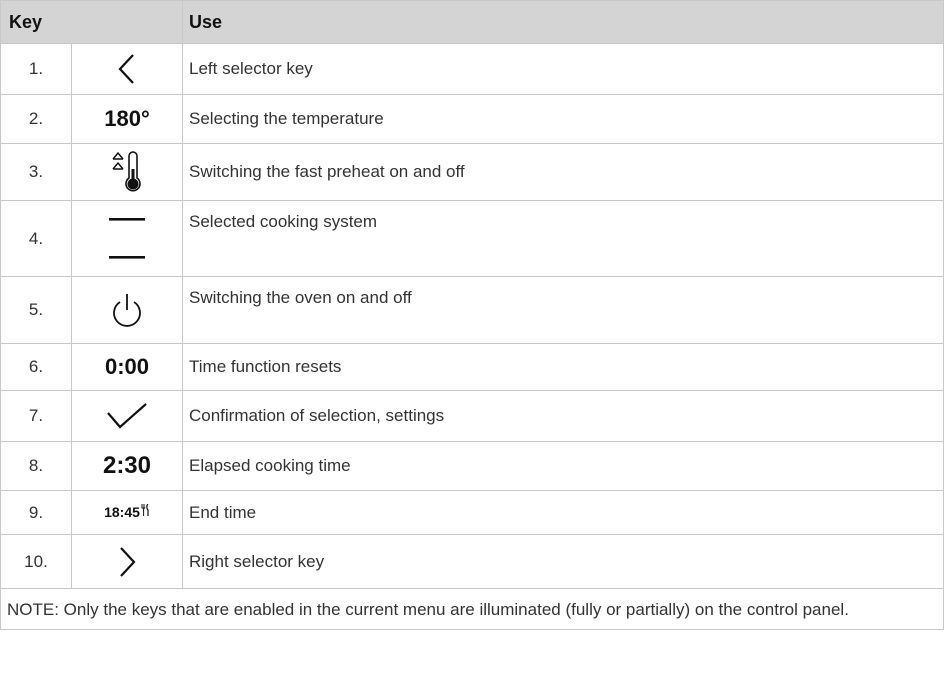  Describe the element at coordinates (36, 172) in the screenshot. I see `row-number: 3.` at that location.